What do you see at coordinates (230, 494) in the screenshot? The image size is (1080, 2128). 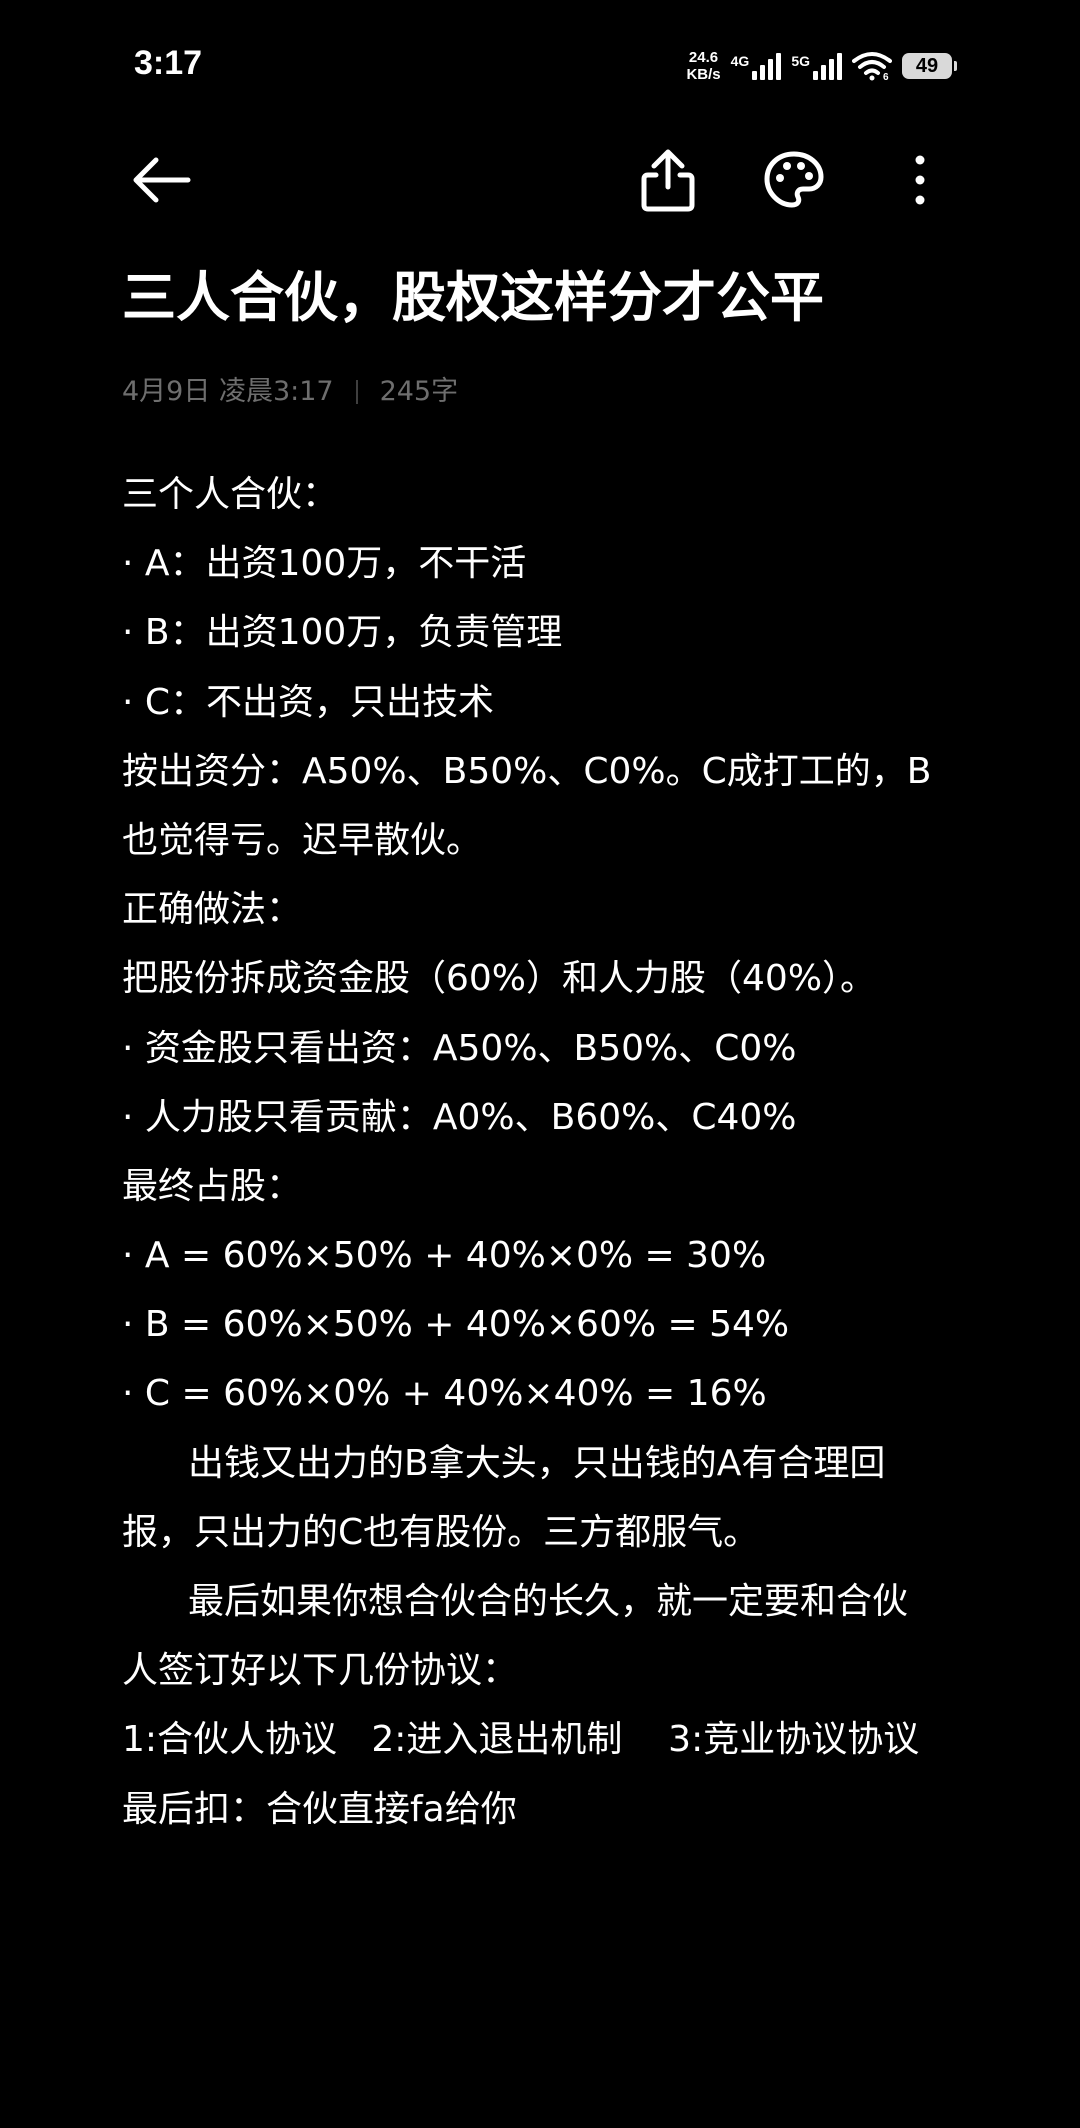 I see `note-line: 三个人合伙：` at bounding box center [230, 494].